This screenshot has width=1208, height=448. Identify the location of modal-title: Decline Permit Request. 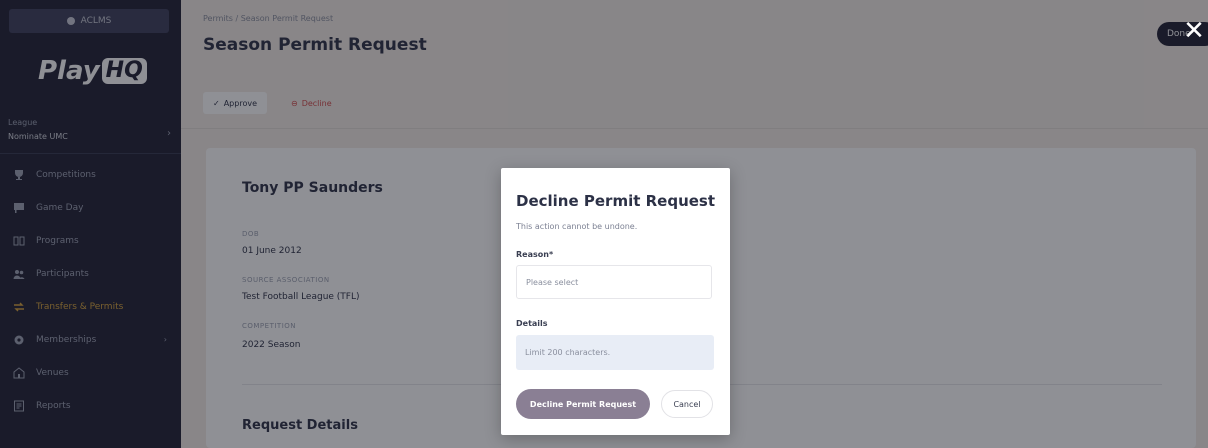
(616, 201).